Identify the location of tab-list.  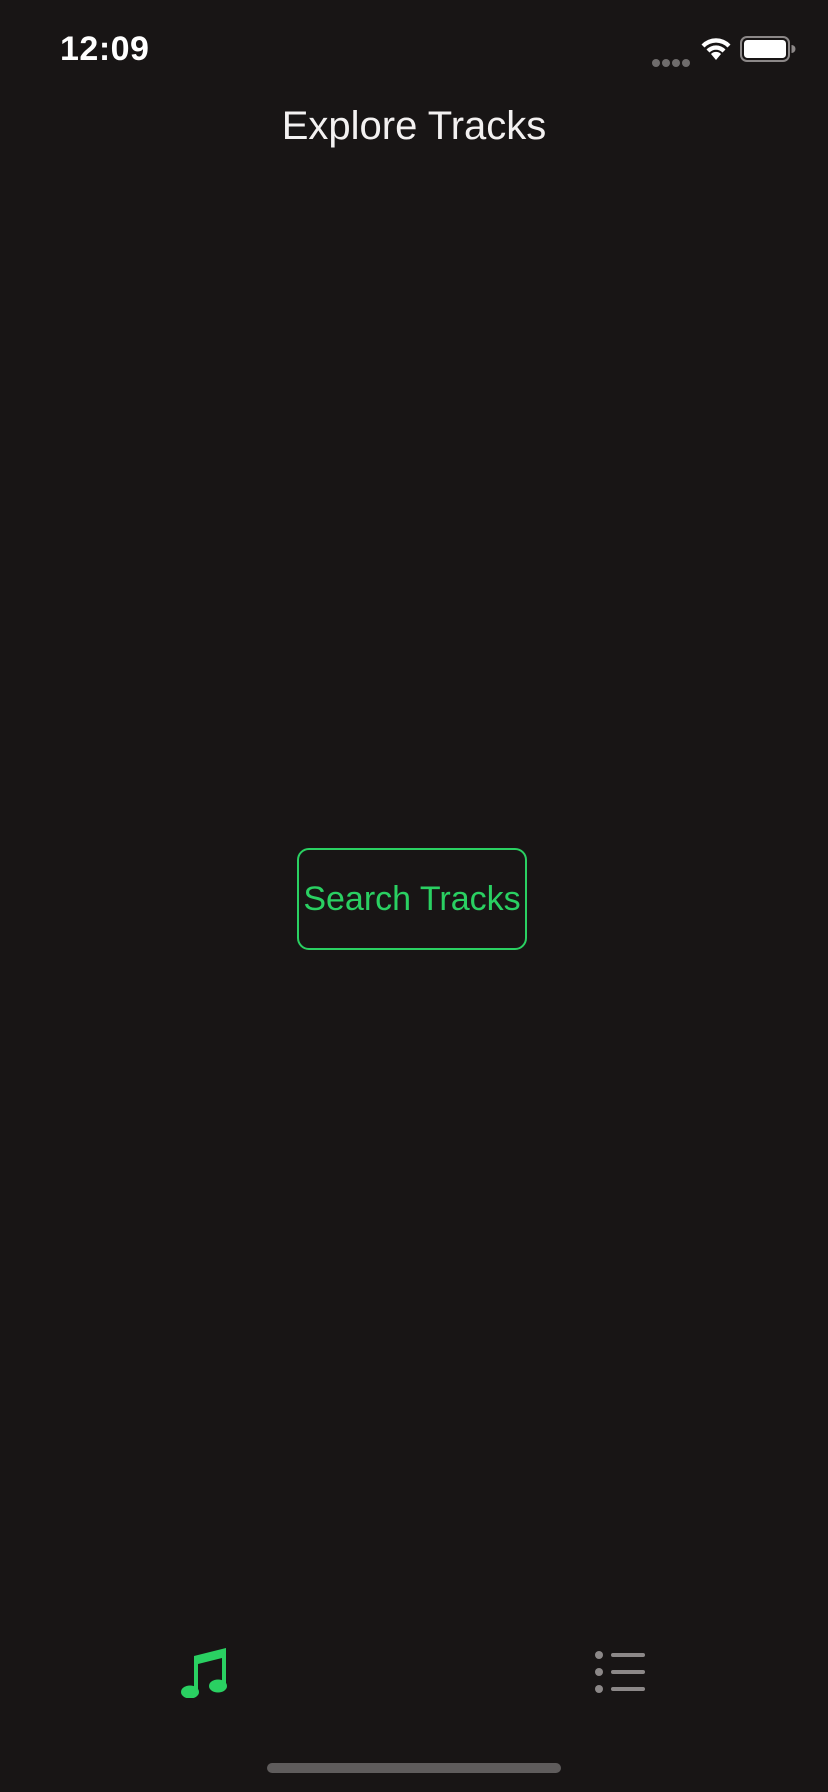
(621, 1672).